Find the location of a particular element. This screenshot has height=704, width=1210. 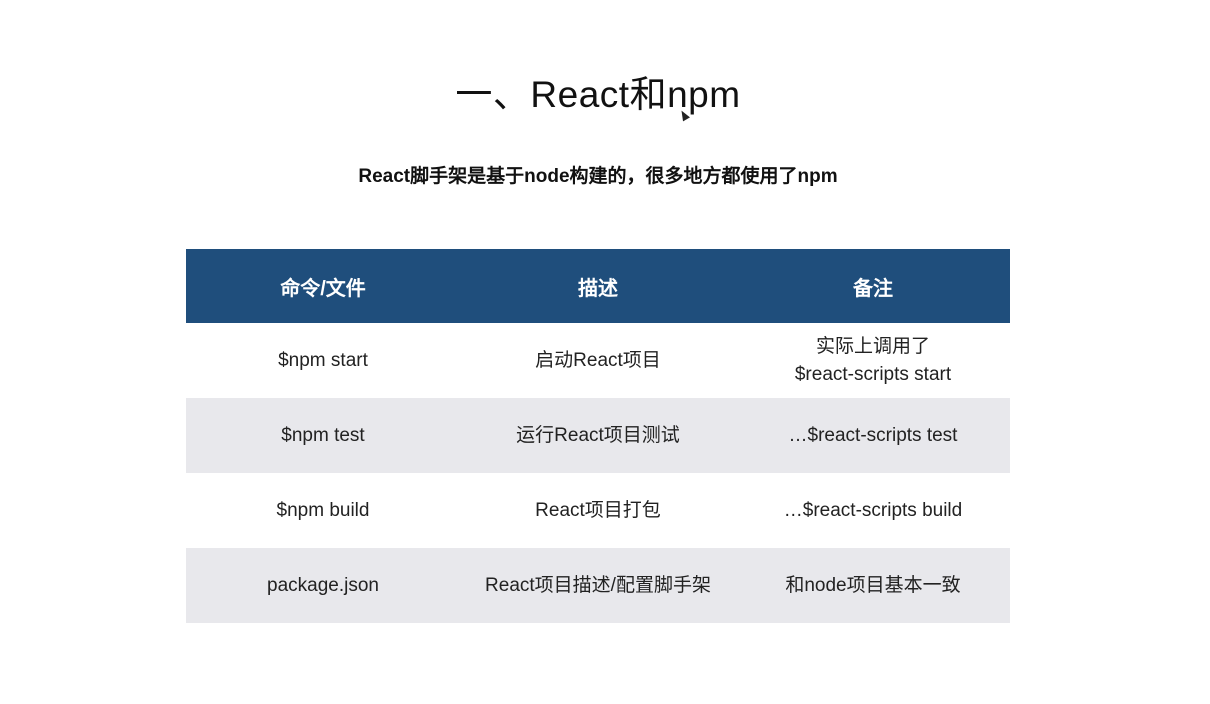

slide-title: 一、React和npm is located at coordinates (598, 94).